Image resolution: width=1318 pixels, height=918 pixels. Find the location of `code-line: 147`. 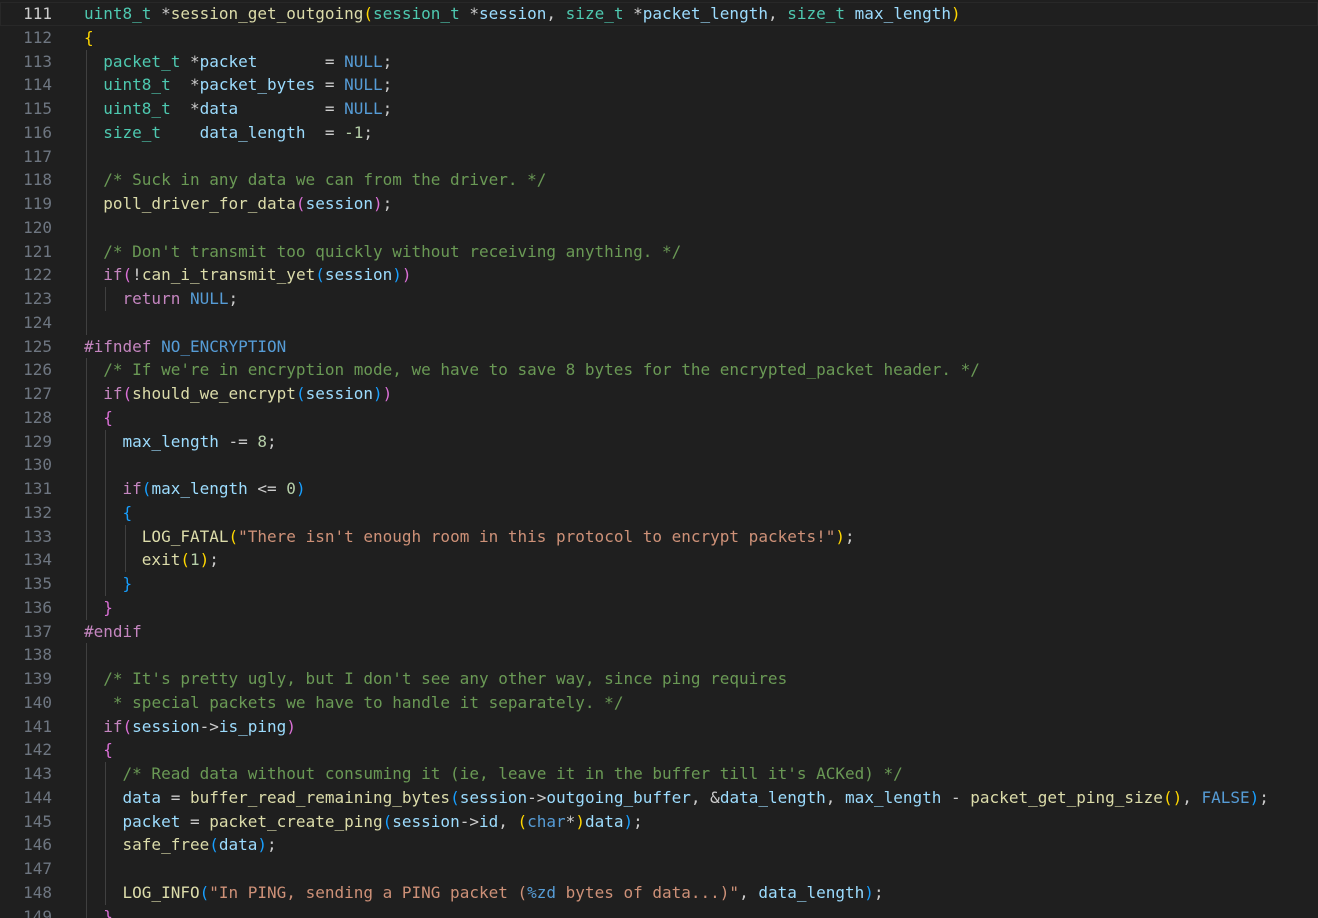

code-line: 147 is located at coordinates (659, 869).